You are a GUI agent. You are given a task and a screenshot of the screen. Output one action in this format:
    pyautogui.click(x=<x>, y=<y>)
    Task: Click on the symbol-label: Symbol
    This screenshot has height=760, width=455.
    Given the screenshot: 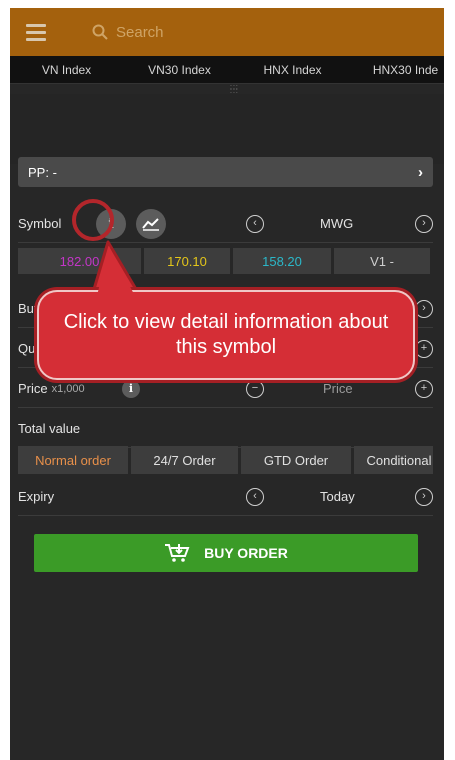 What is the action you would take?
    pyautogui.click(x=40, y=223)
    